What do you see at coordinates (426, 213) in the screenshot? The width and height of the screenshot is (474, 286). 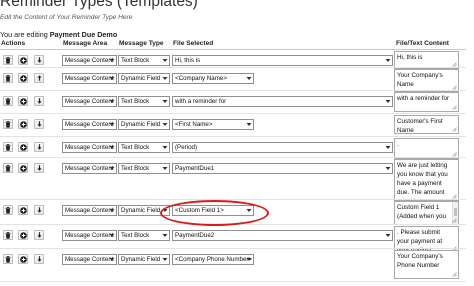 I see `content-textarea: Custom Field 1 (Added when you` at bounding box center [426, 213].